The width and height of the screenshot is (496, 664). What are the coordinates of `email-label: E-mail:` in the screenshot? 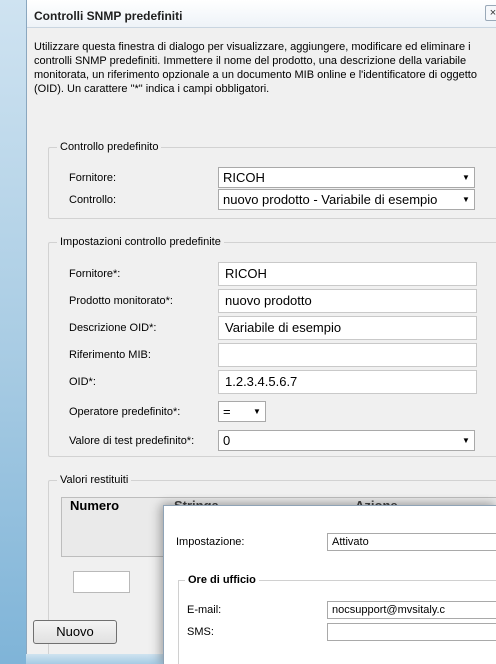 It's located at (204, 610).